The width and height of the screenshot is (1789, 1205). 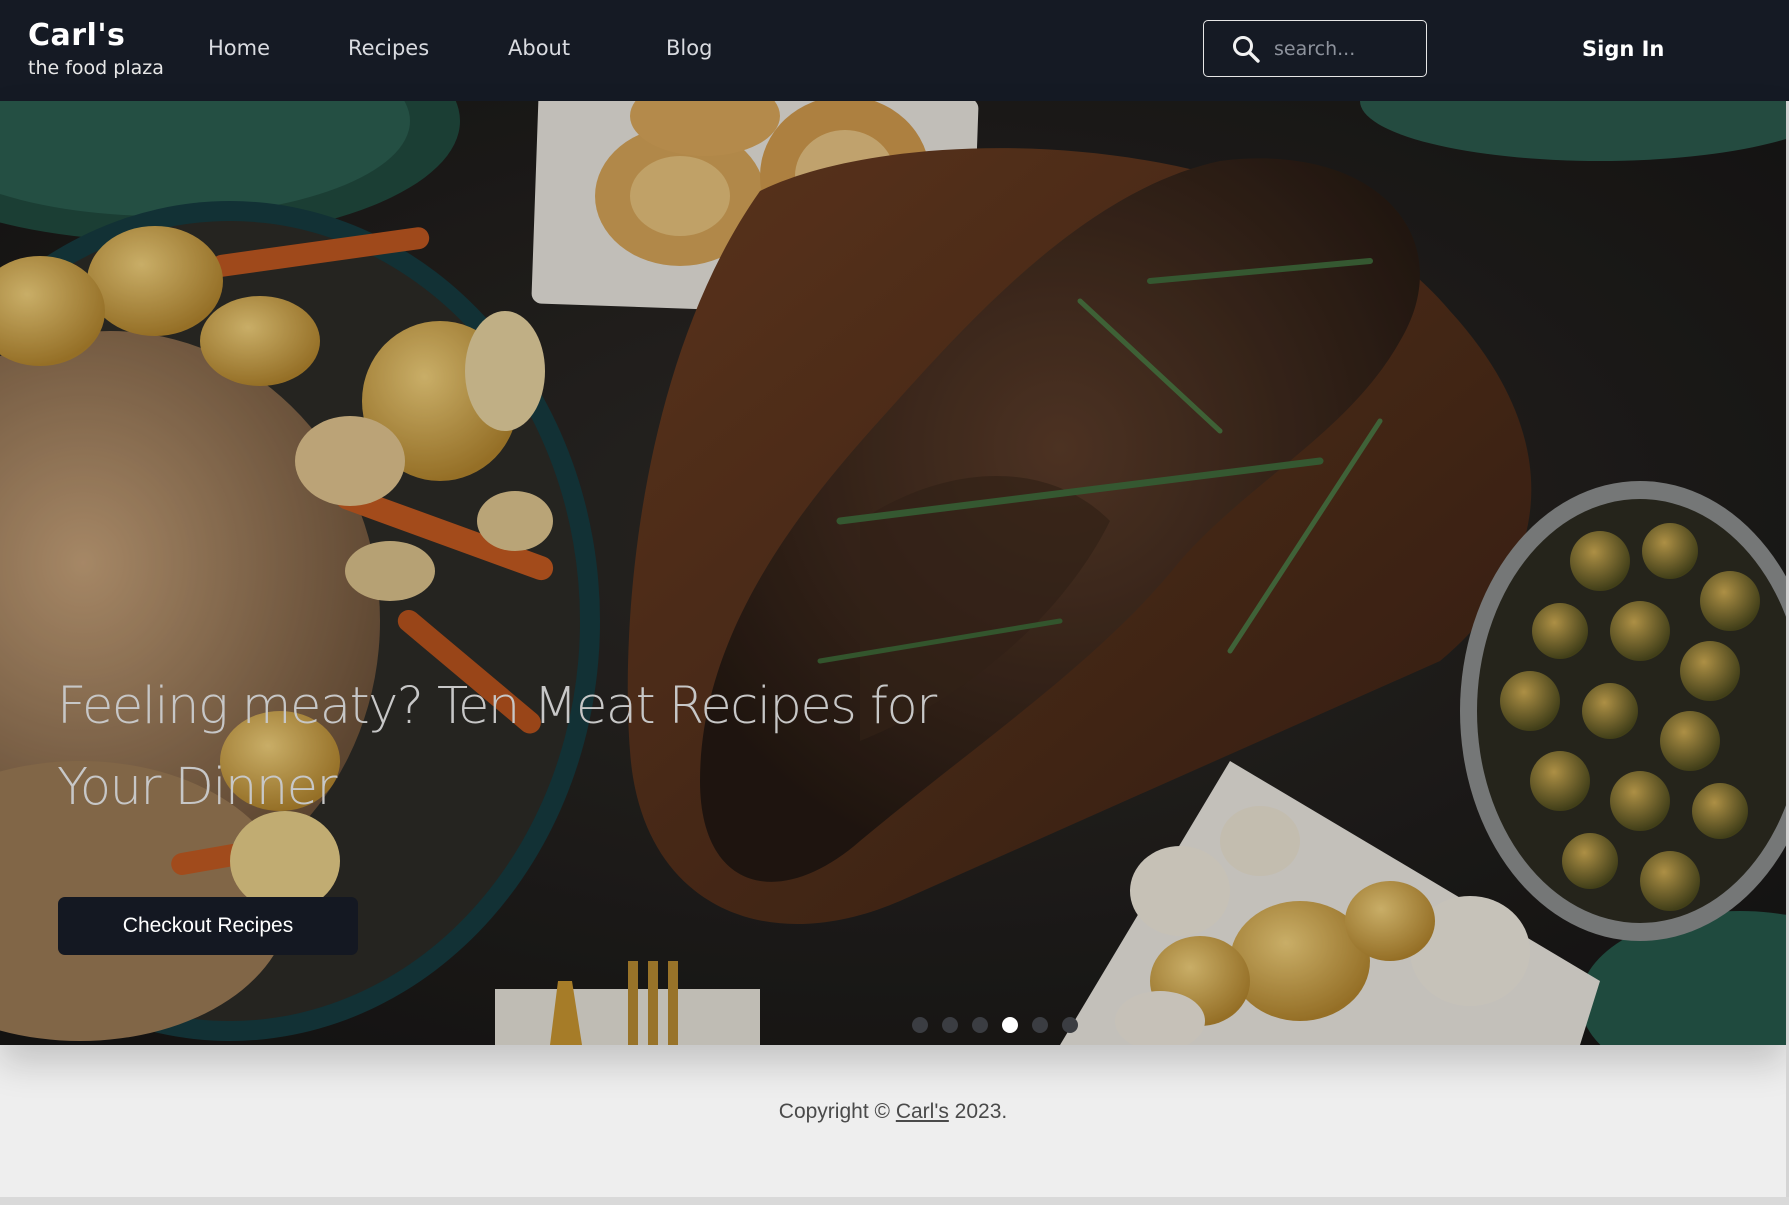 What do you see at coordinates (1342, 48) in the screenshot?
I see `search-input` at bounding box center [1342, 48].